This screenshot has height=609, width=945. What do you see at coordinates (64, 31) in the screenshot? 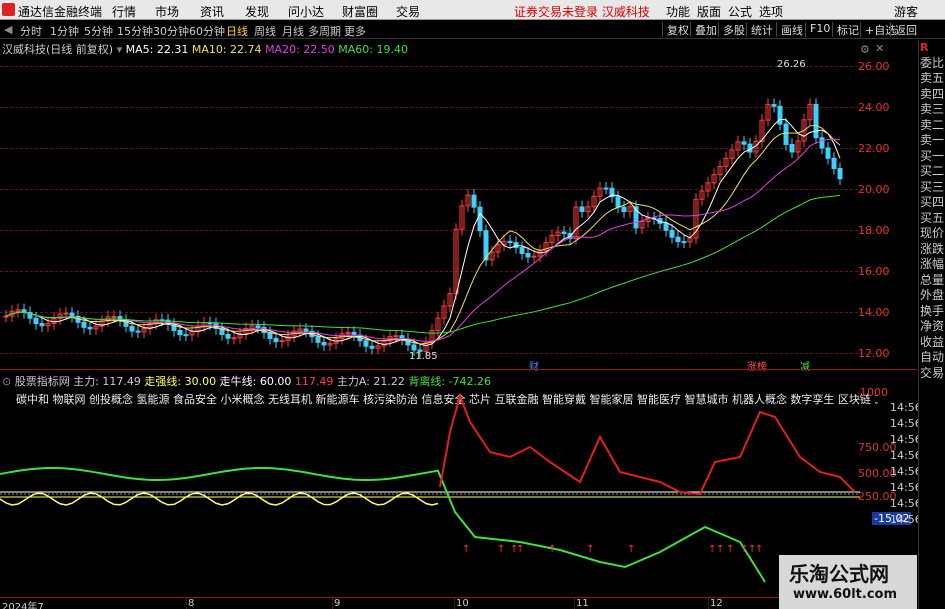
I see `period-1min: 1分钟` at bounding box center [64, 31].